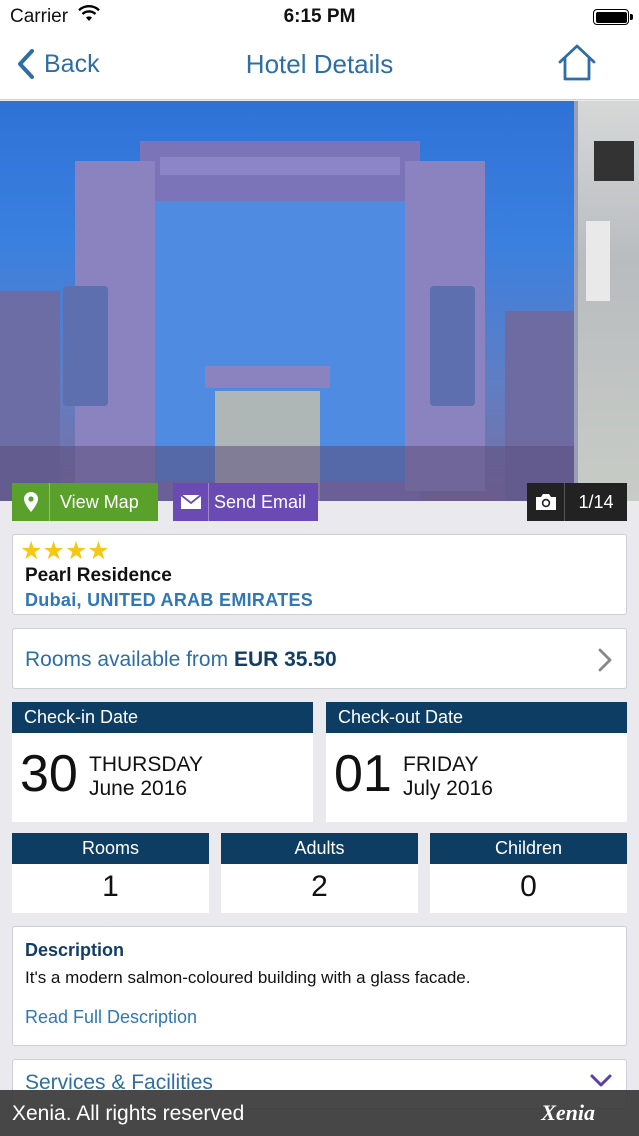 The width and height of the screenshot is (639, 1136). I want to click on photo-counter-label: 1/14, so click(596, 501).